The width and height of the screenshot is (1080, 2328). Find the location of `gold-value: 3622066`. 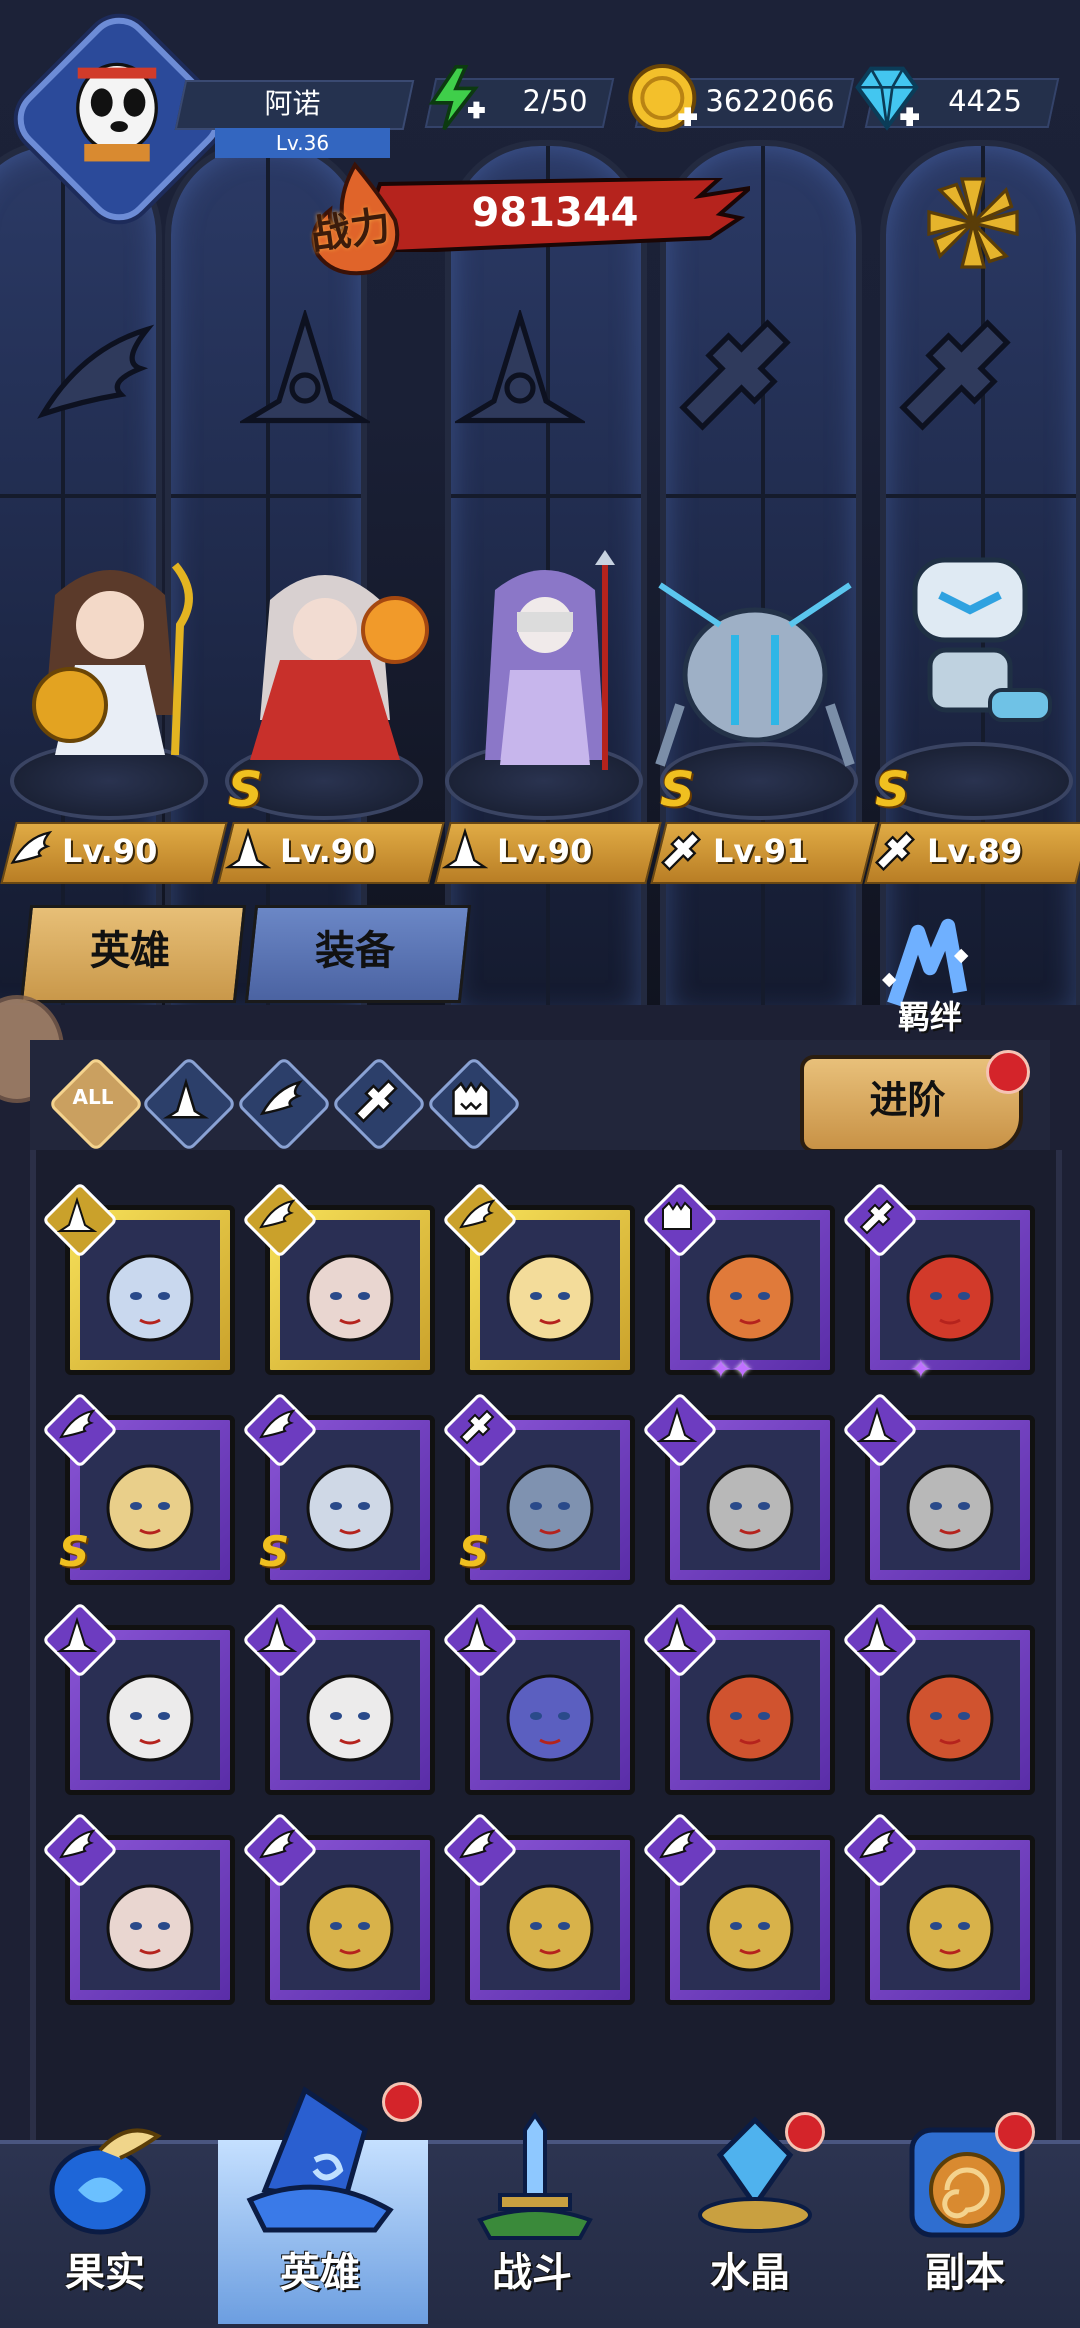

gold-value: 3622066 is located at coordinates (770, 101).